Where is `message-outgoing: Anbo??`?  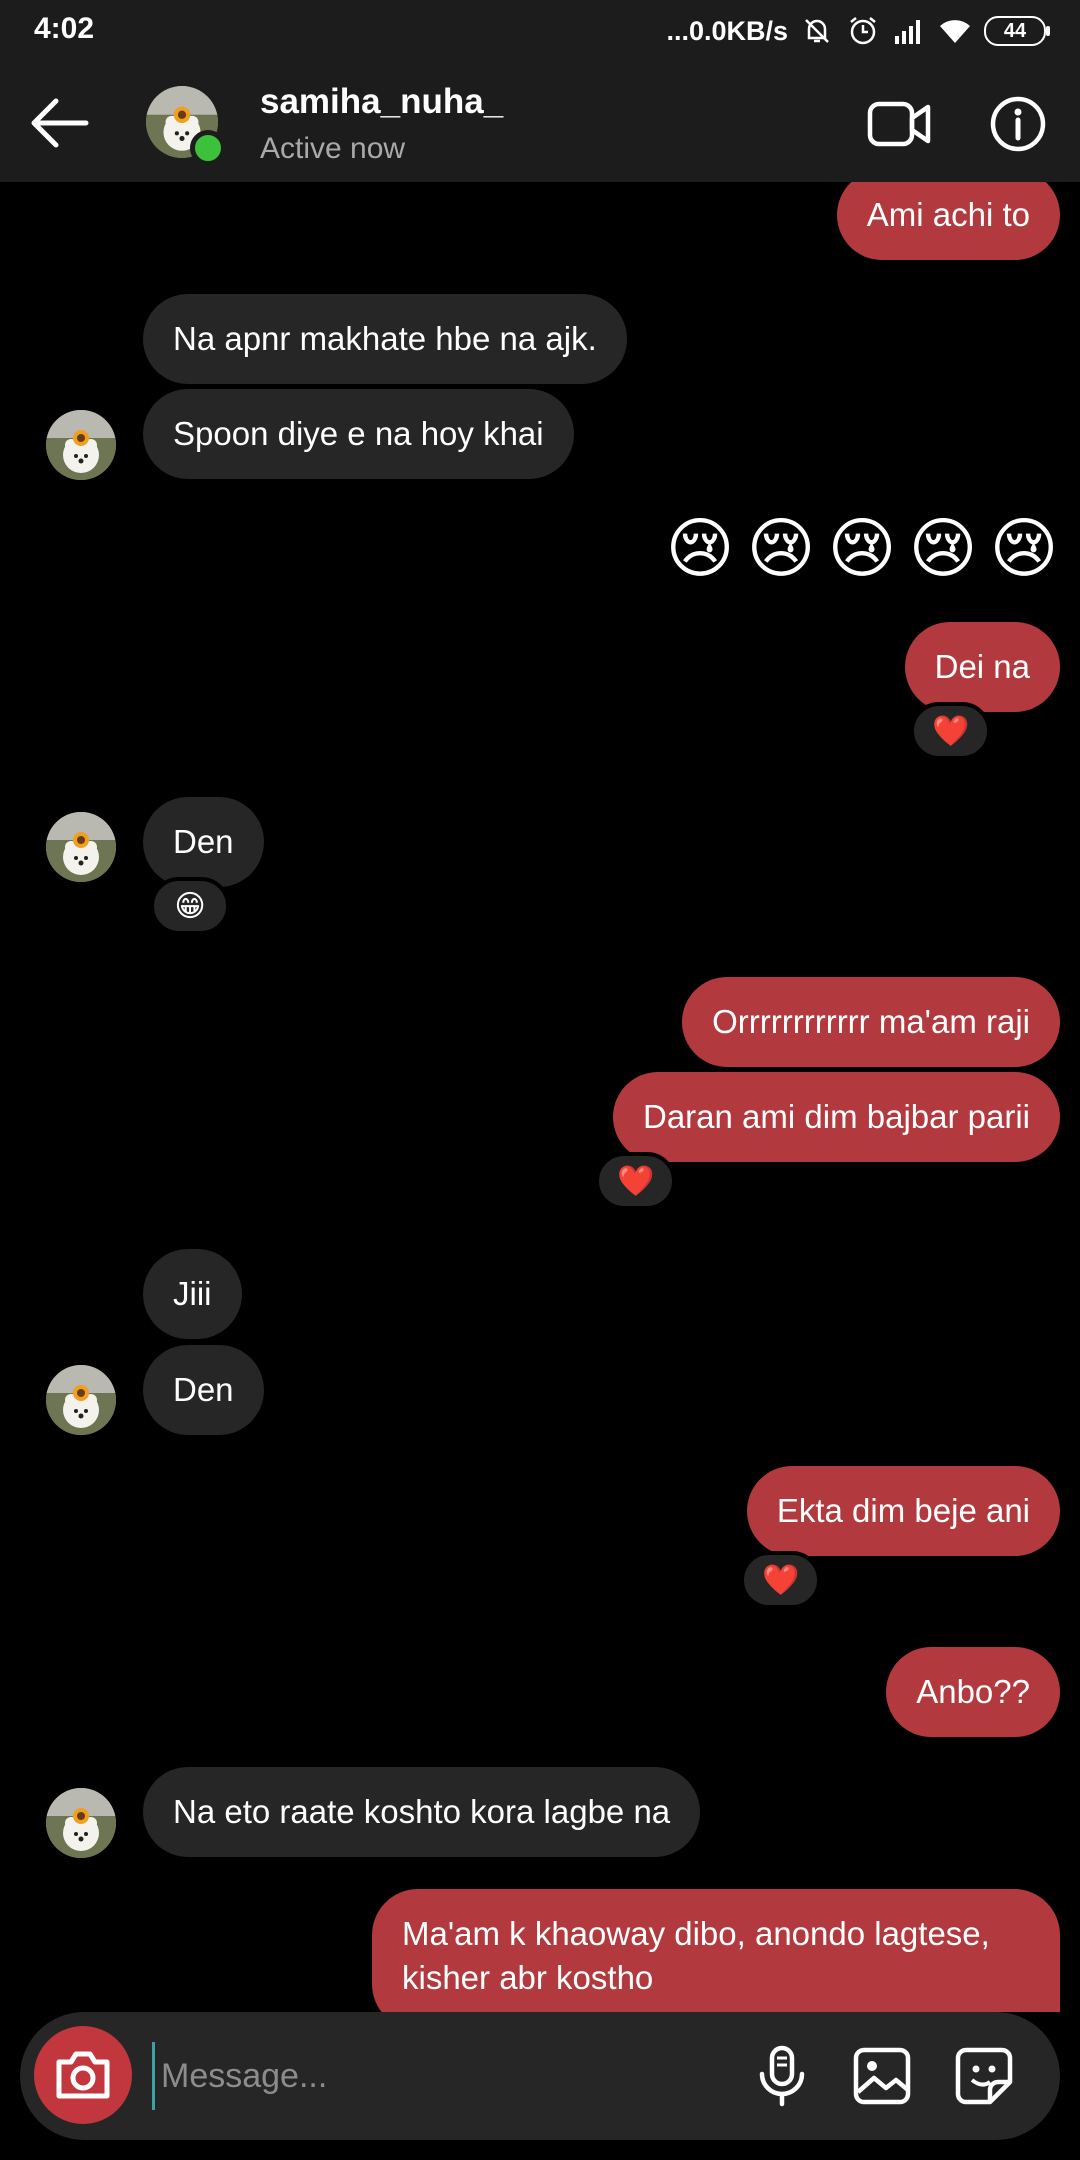 message-outgoing: Anbo?? is located at coordinates (973, 1692).